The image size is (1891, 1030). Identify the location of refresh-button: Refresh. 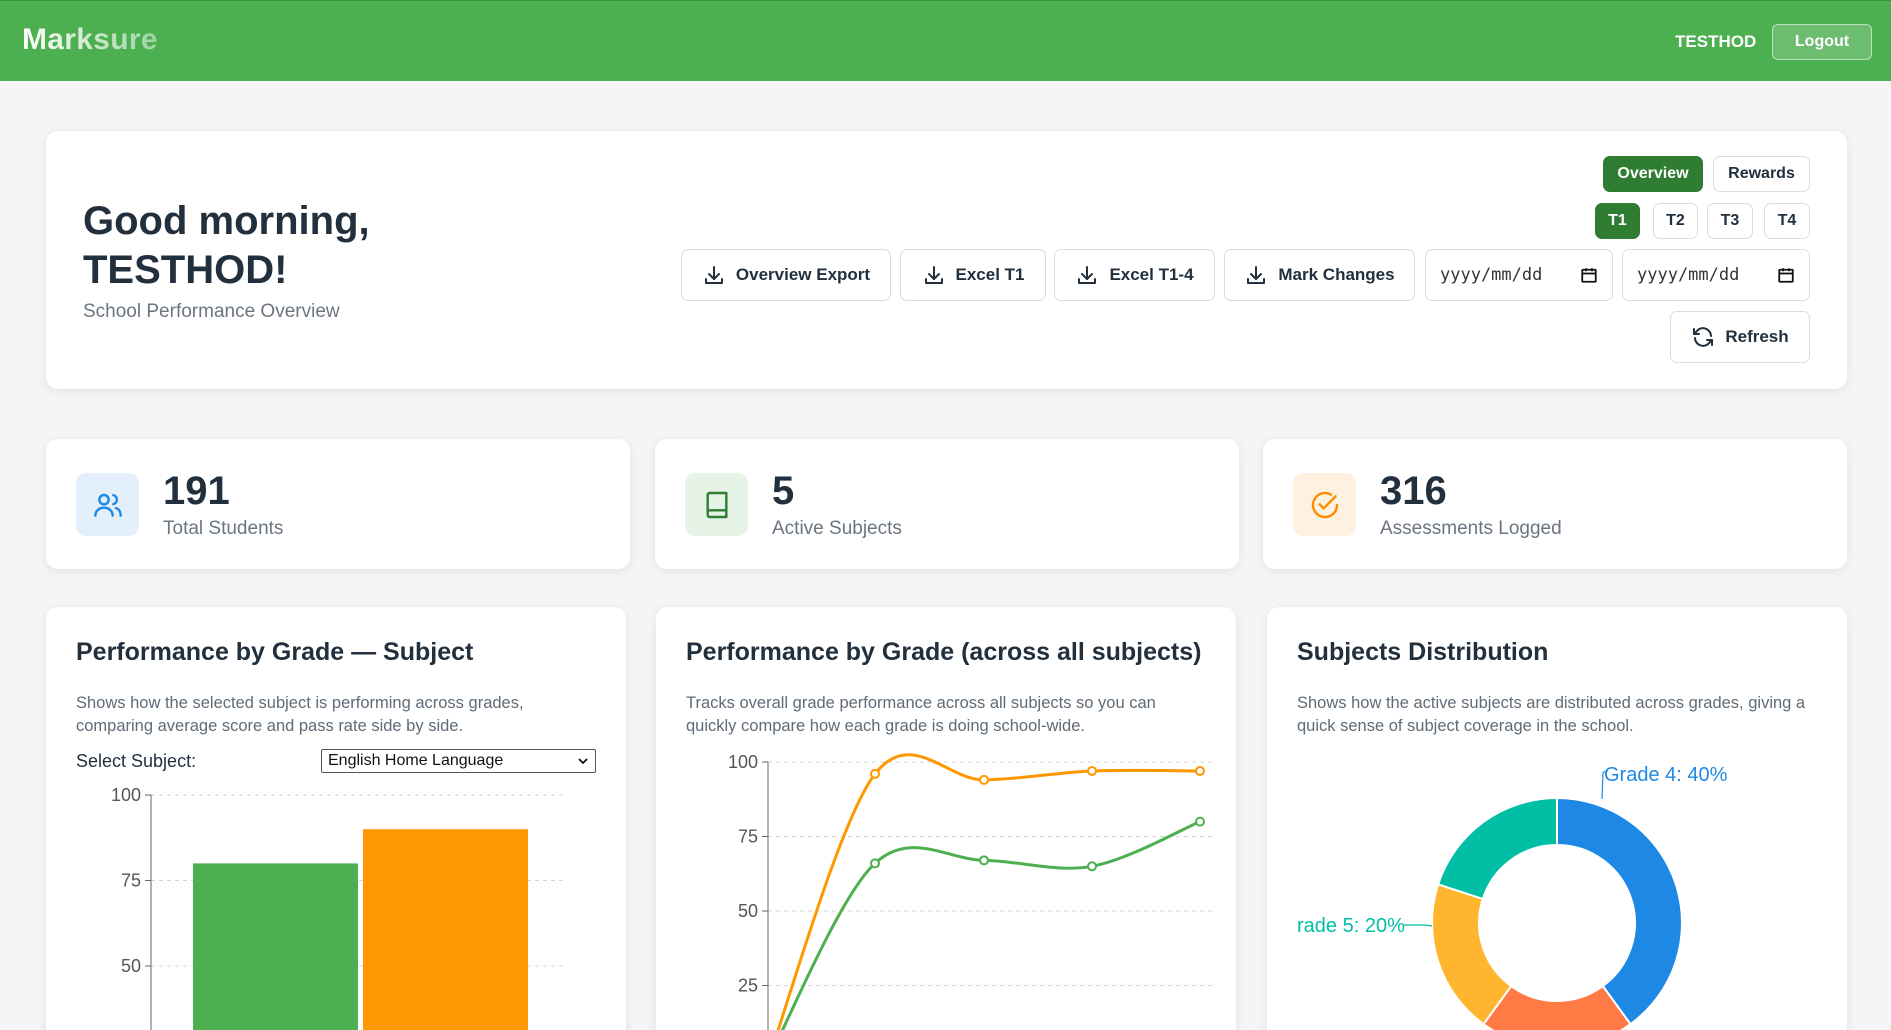
(1740, 337).